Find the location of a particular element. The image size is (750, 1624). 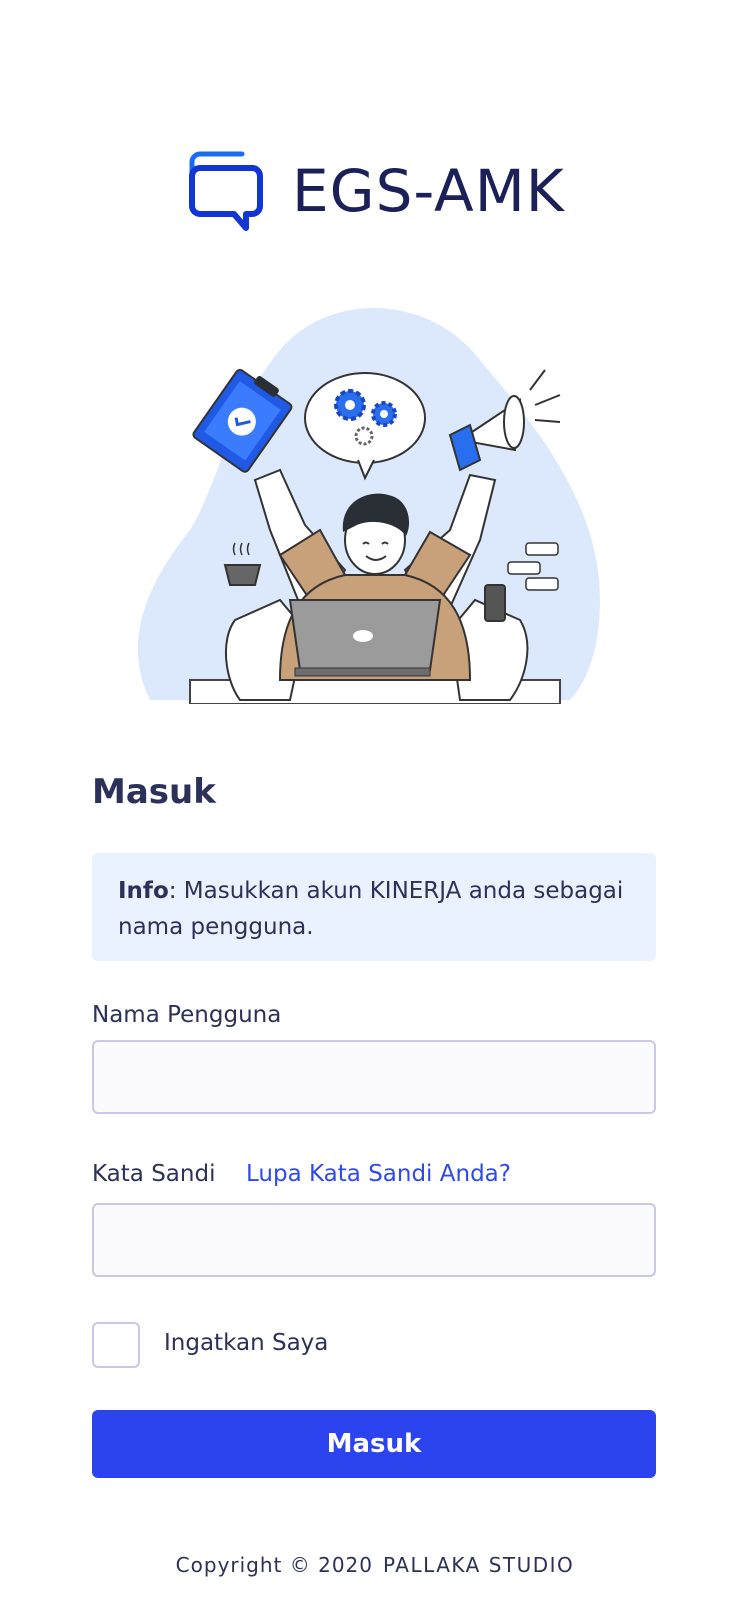

page-title: Masuk is located at coordinates (154, 792).